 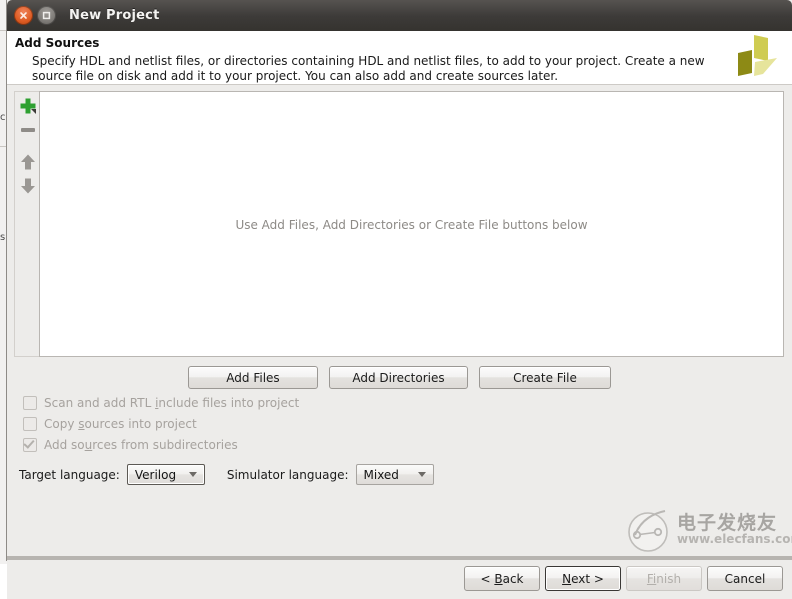 What do you see at coordinates (399, 15) in the screenshot?
I see `window-titlebar: New Project` at bounding box center [399, 15].